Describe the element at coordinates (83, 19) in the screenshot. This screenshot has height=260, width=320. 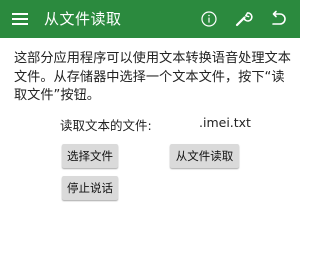
I see `page-title: 从文件读取` at that location.